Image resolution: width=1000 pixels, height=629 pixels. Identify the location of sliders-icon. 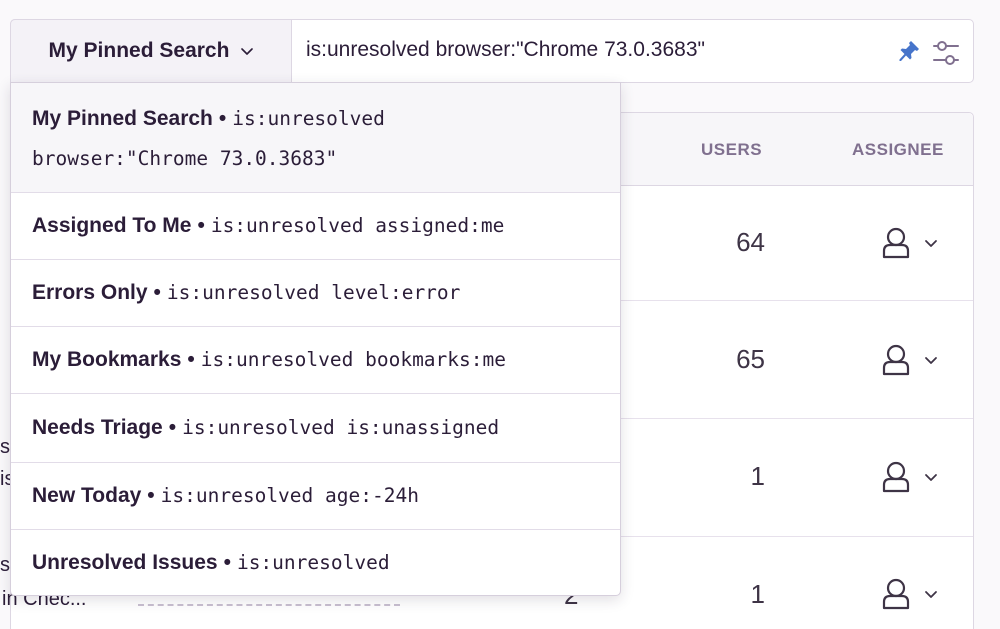
(946, 53).